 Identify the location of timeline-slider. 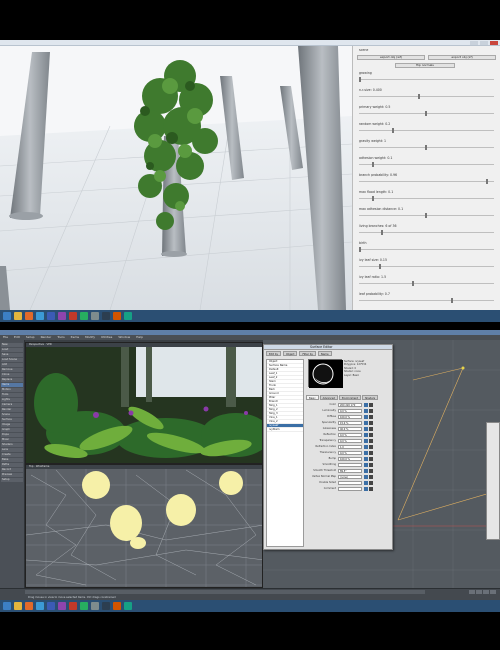
(225, 592).